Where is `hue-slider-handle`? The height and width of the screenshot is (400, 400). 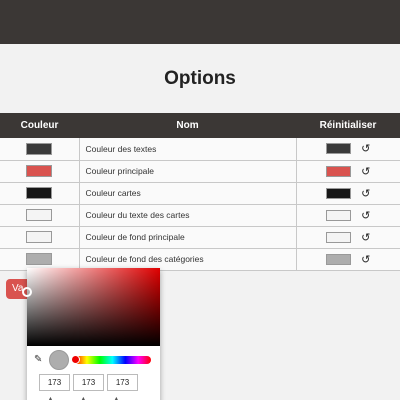
hue-slider-handle is located at coordinates (75, 359).